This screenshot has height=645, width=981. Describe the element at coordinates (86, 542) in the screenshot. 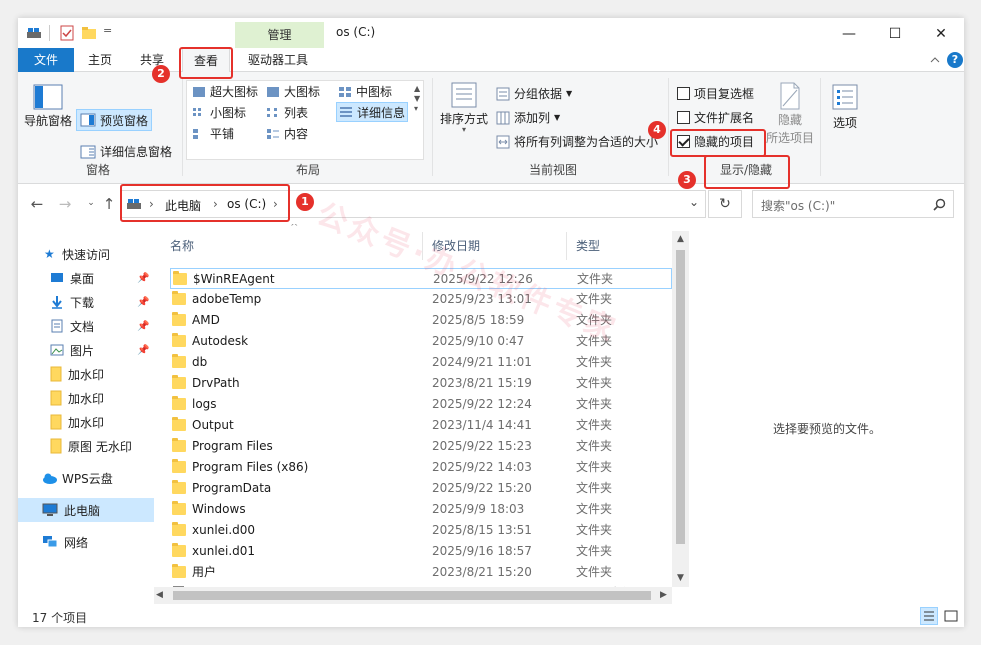

I see `nav-network: 网络` at that location.